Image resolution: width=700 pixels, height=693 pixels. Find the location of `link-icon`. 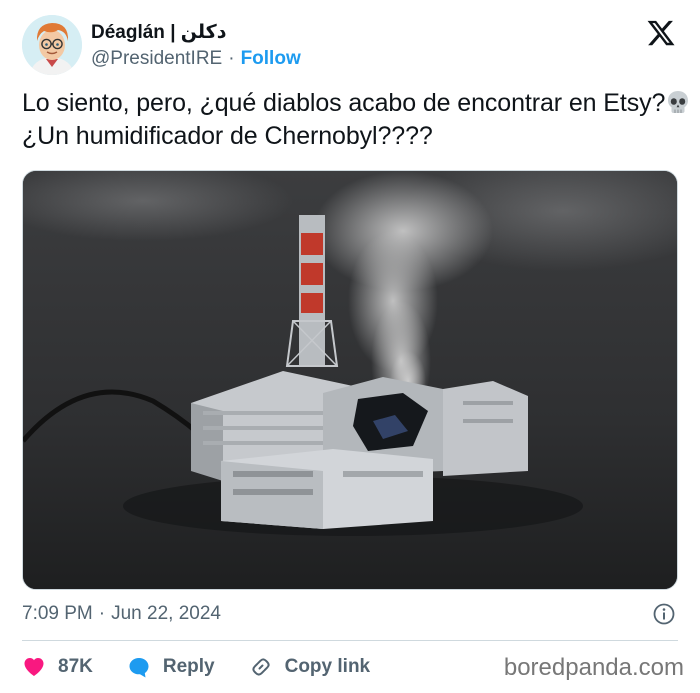

link-icon is located at coordinates (261, 667).